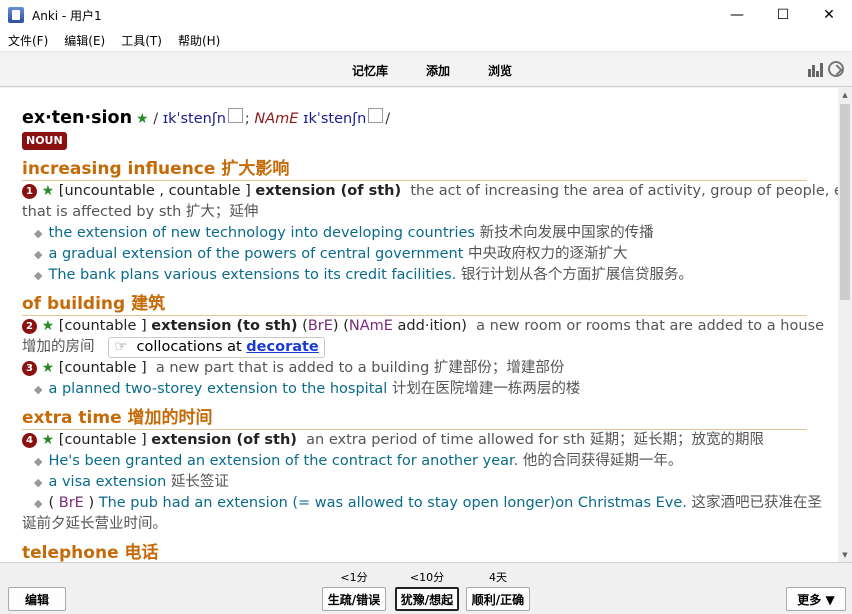 This screenshot has width=852, height=614. I want to click on maximize-button: ☐, so click(783, 15).